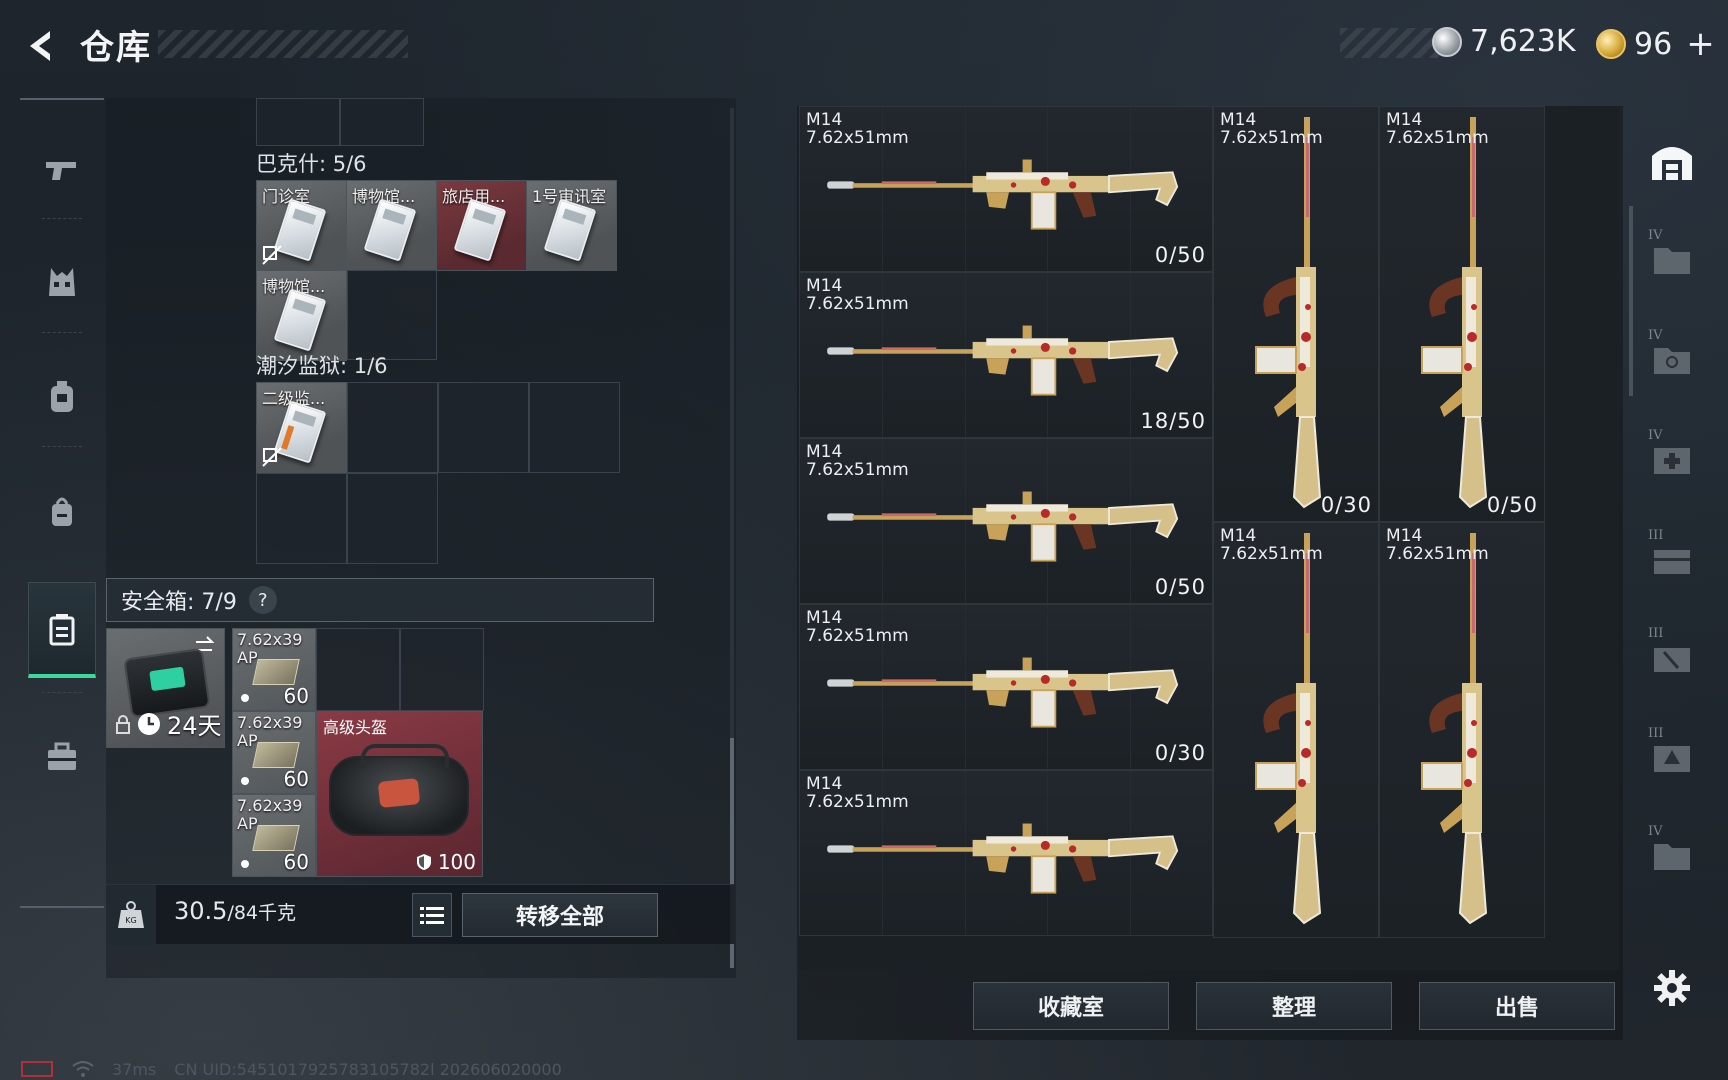 The height and width of the screenshot is (1080, 1728). I want to click on stash-scrollbar, so click(732, 538).